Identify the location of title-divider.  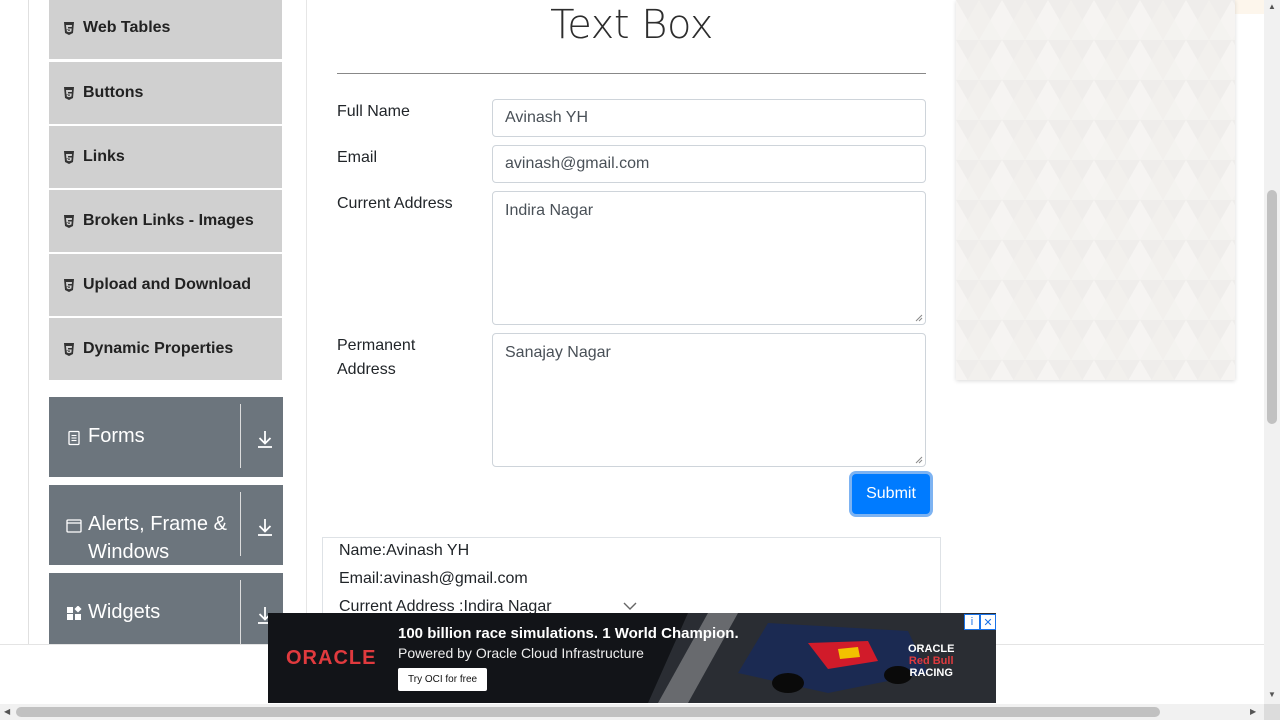
(631, 73).